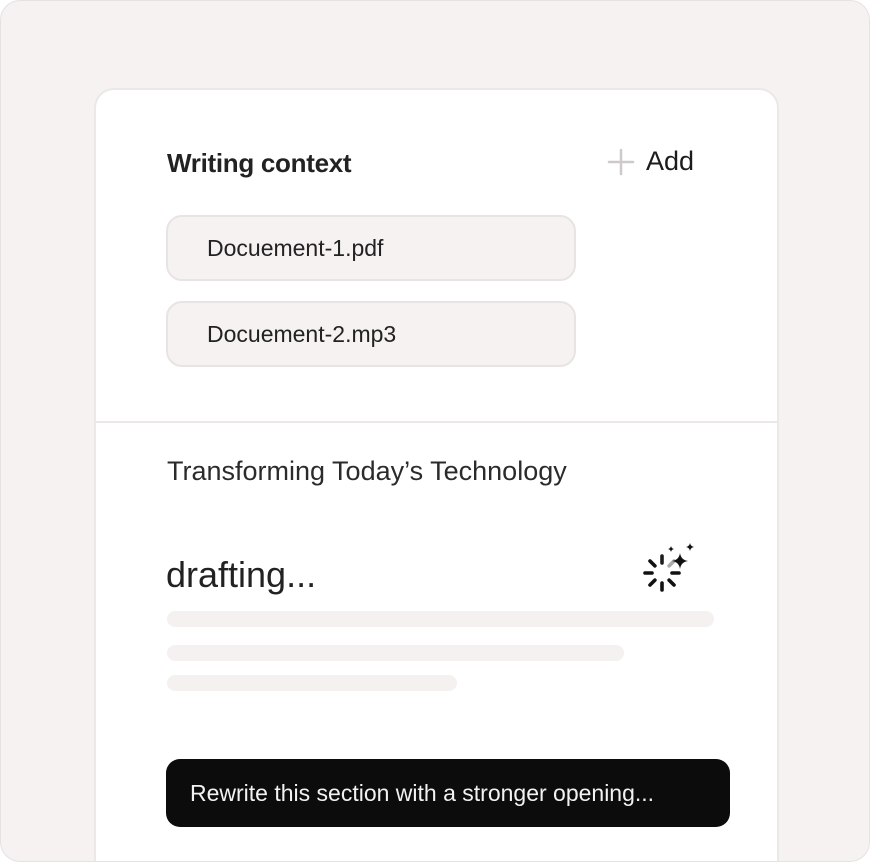 The image size is (870, 862). I want to click on writing-context-title: Writing context, so click(259, 163).